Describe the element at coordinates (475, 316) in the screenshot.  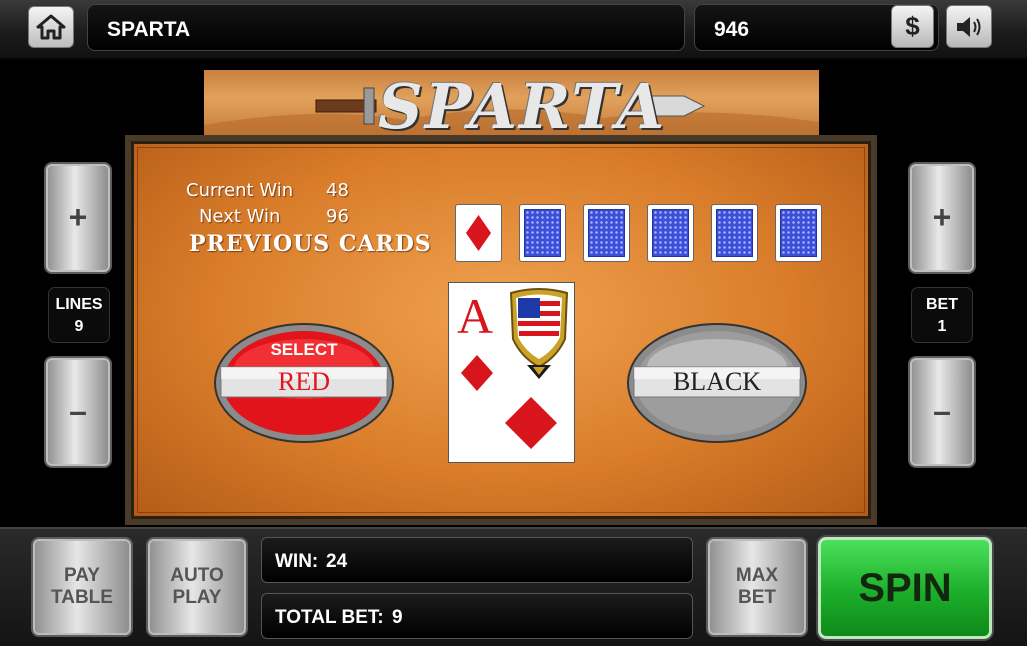
I see `card-rank: A` at that location.